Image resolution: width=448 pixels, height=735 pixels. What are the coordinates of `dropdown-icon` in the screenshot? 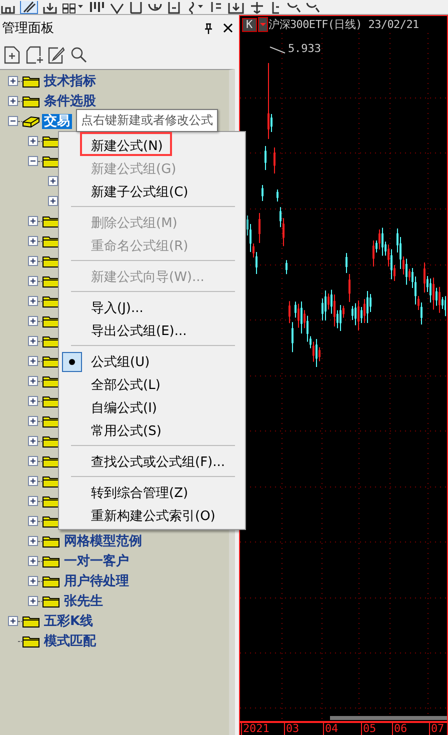 It's located at (263, 24).